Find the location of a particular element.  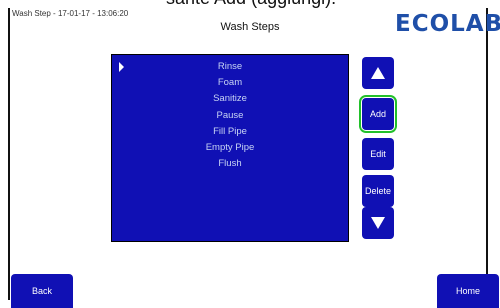

scroll-down-button is located at coordinates (378, 223).